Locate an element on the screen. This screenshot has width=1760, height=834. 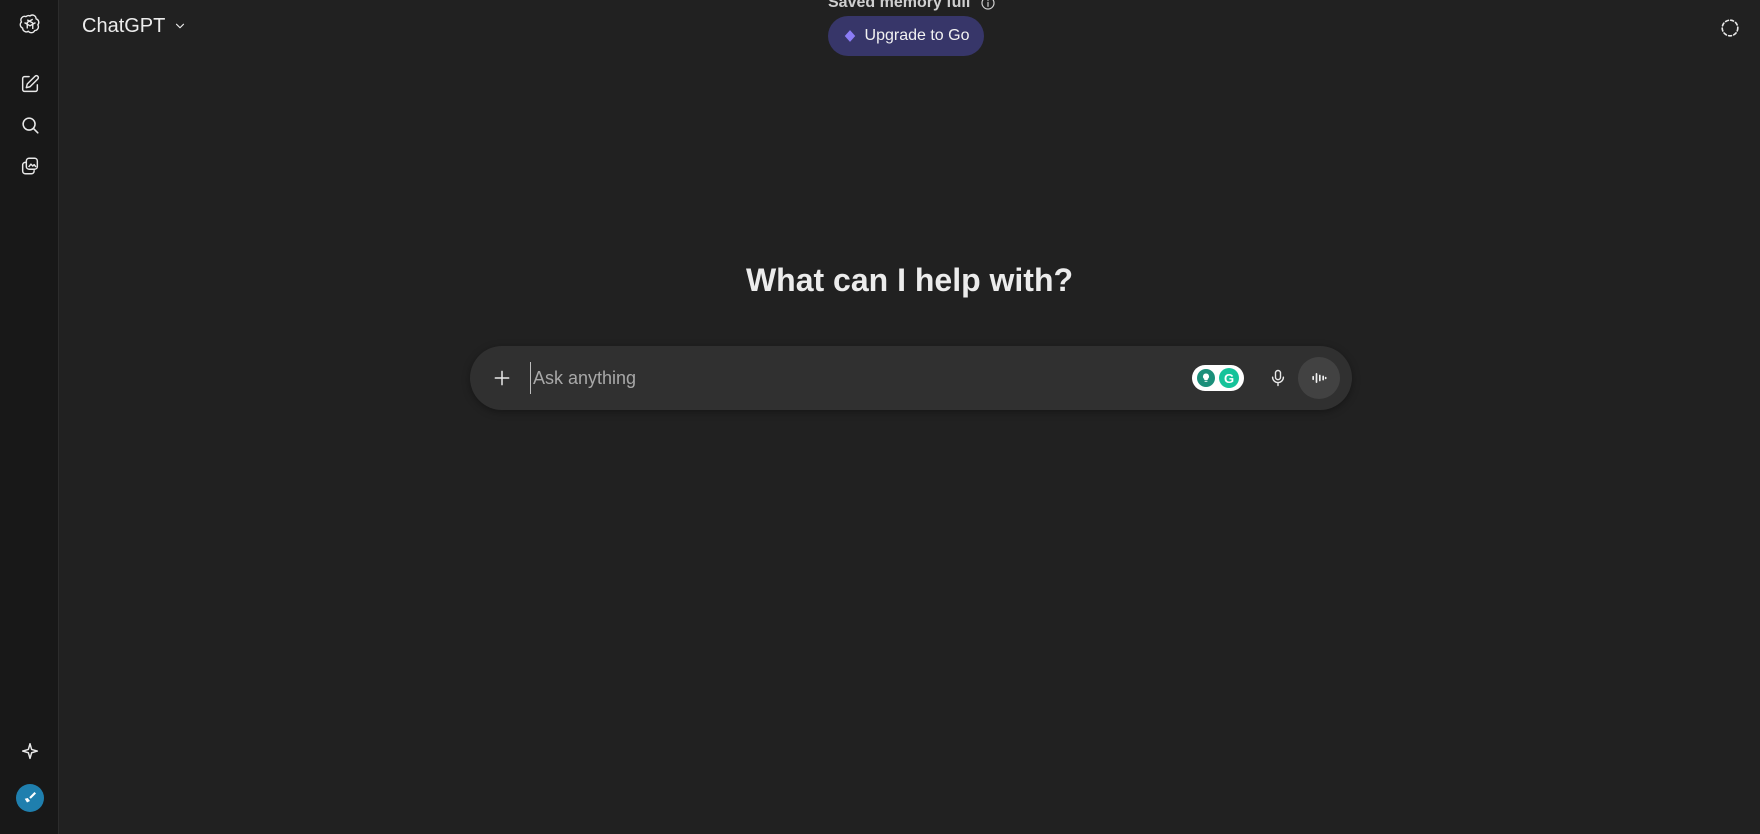
user-avatar-icon is located at coordinates (30, 797).